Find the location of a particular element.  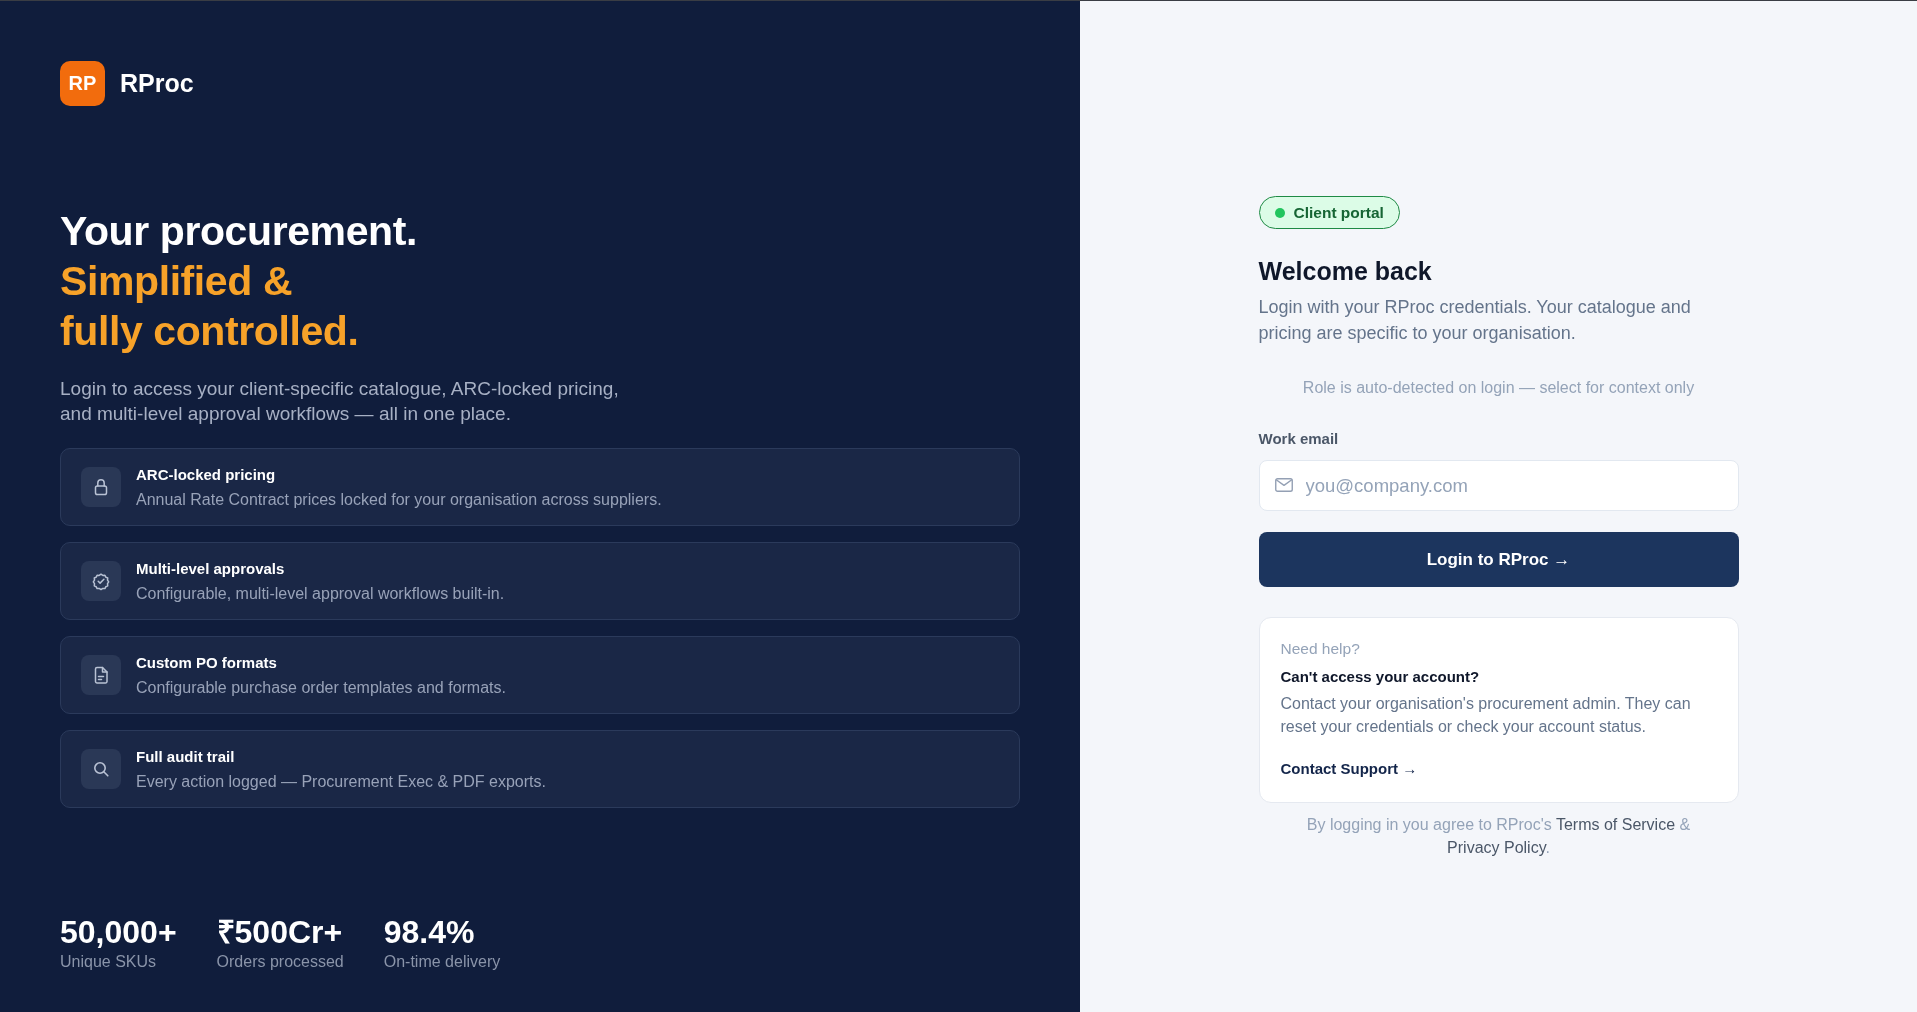

feature-title: Full audit trail is located at coordinates (185, 756).